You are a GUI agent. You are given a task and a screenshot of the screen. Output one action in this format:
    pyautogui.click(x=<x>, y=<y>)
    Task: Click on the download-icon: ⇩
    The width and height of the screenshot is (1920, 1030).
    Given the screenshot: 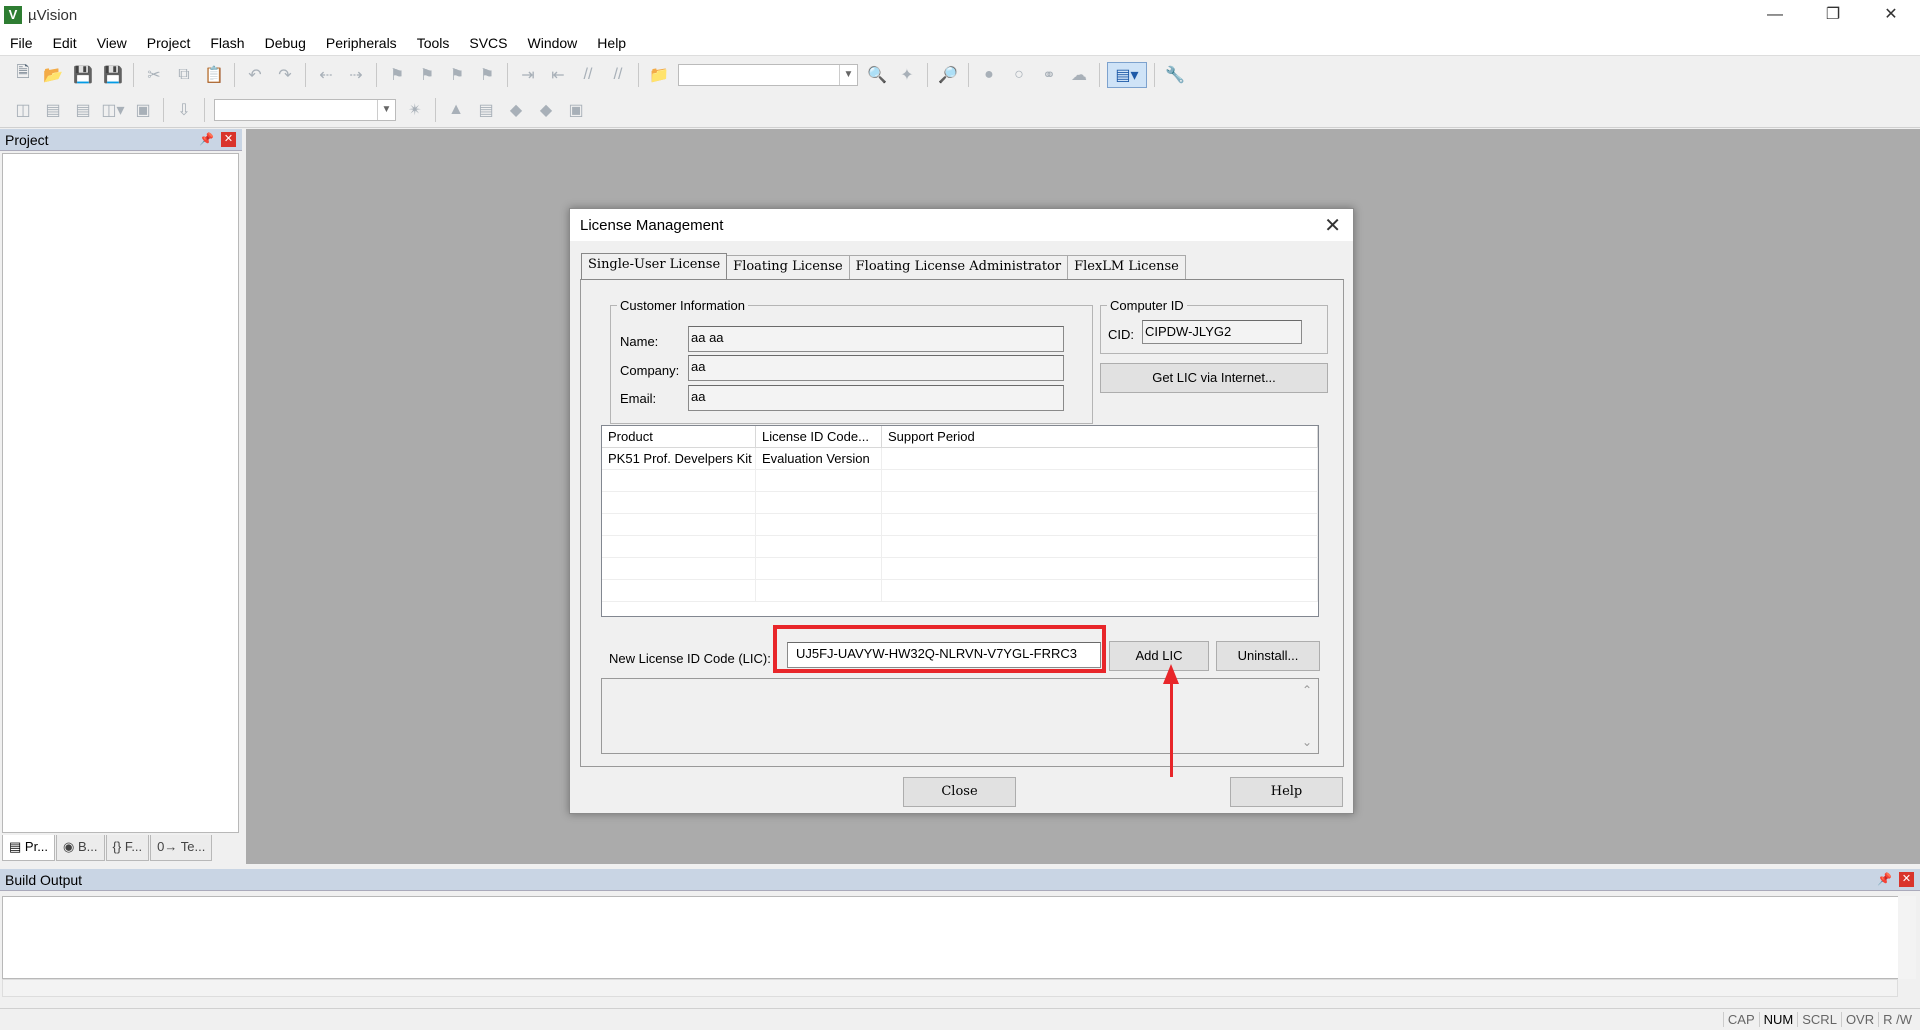 What is the action you would take?
    pyautogui.click(x=184, y=110)
    